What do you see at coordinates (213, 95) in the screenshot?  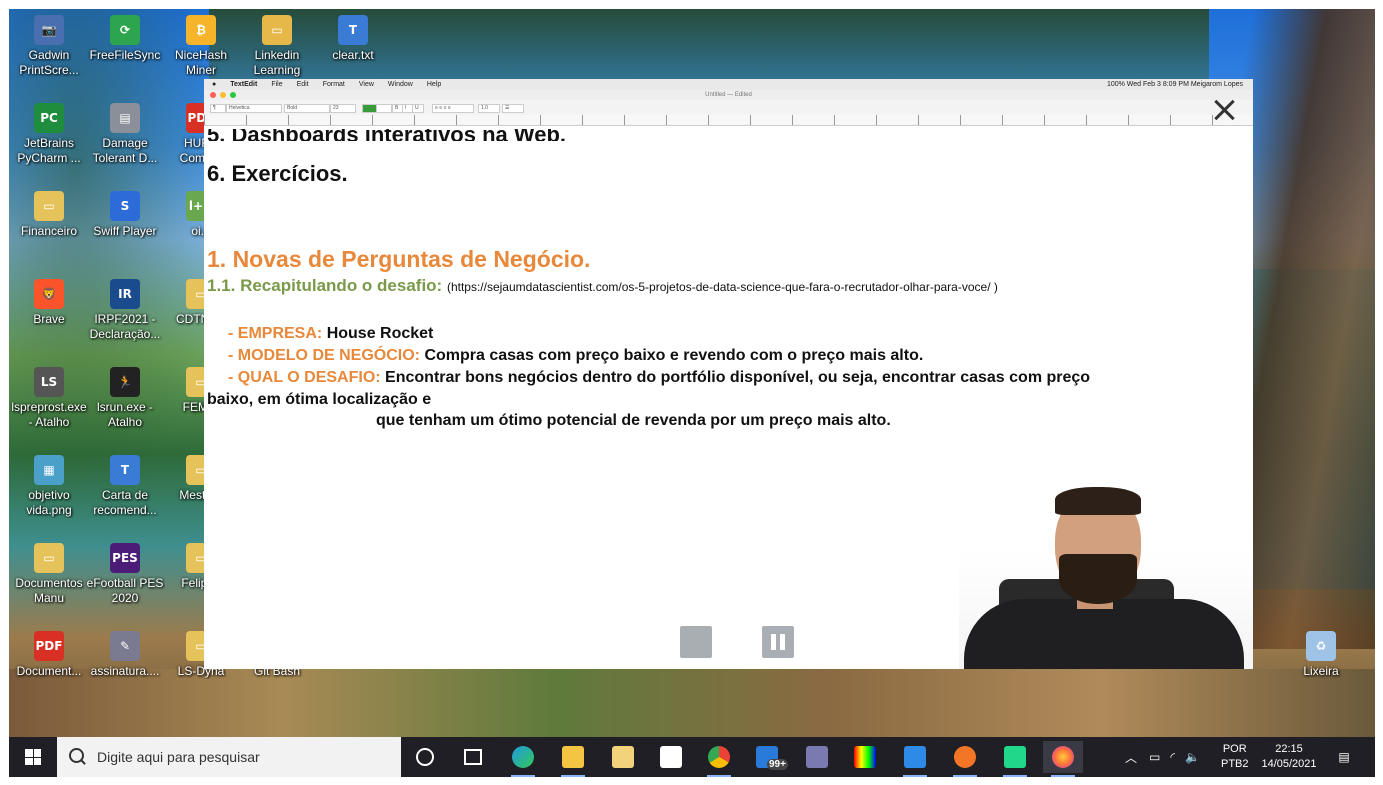 I see `close-dot-icon` at bounding box center [213, 95].